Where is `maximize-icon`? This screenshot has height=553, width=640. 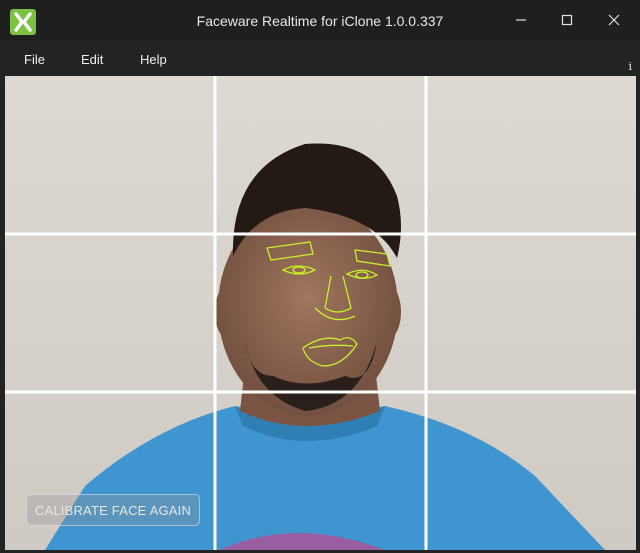 maximize-icon is located at coordinates (567, 20).